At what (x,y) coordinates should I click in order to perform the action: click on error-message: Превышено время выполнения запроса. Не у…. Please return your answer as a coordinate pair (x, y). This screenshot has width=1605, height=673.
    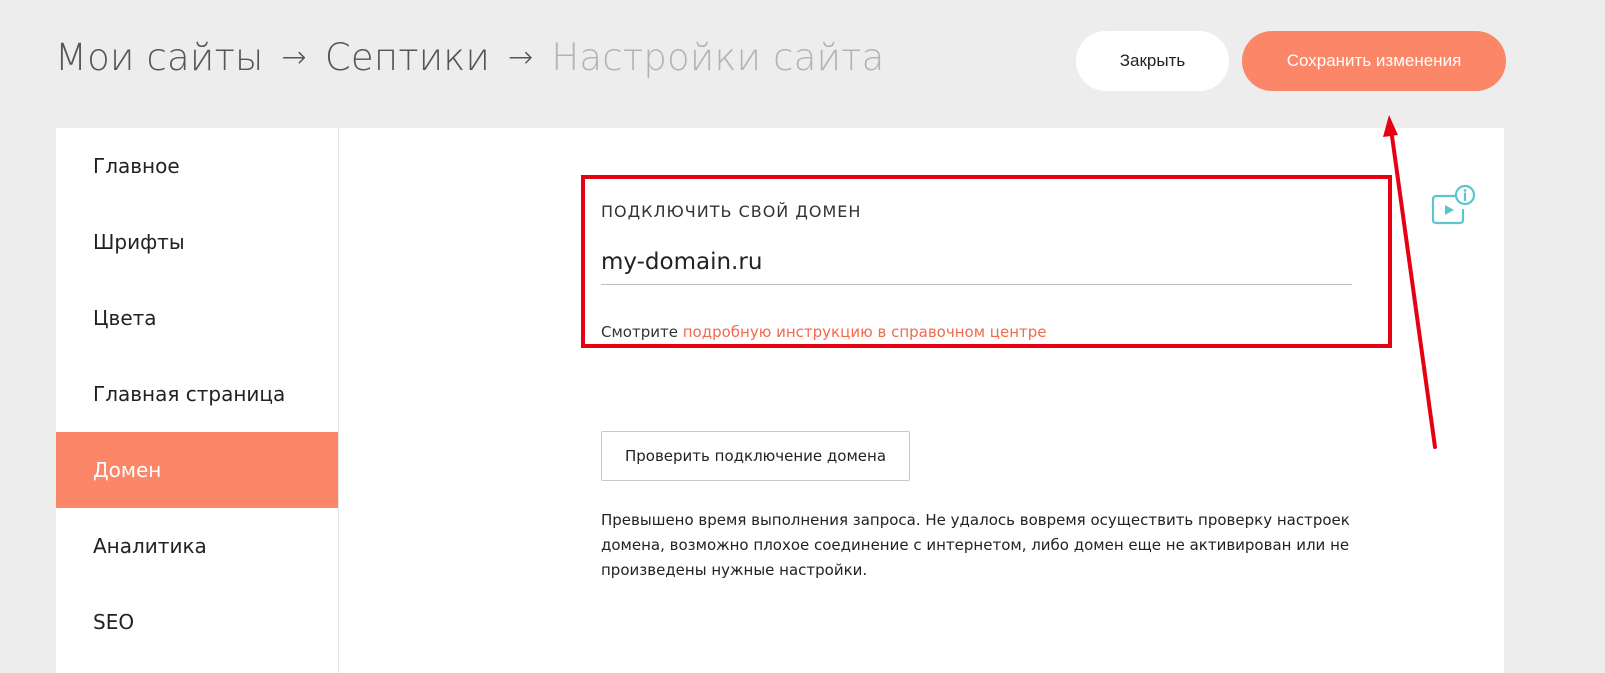
    Looking at the image, I should click on (975, 545).